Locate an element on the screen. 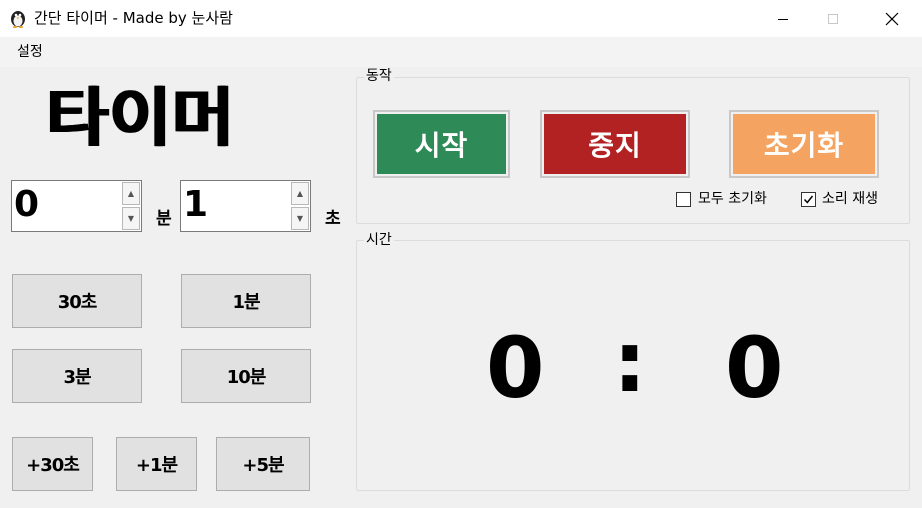 This screenshot has width=922, height=508. minutes-up-button: ▲ is located at coordinates (131, 193).